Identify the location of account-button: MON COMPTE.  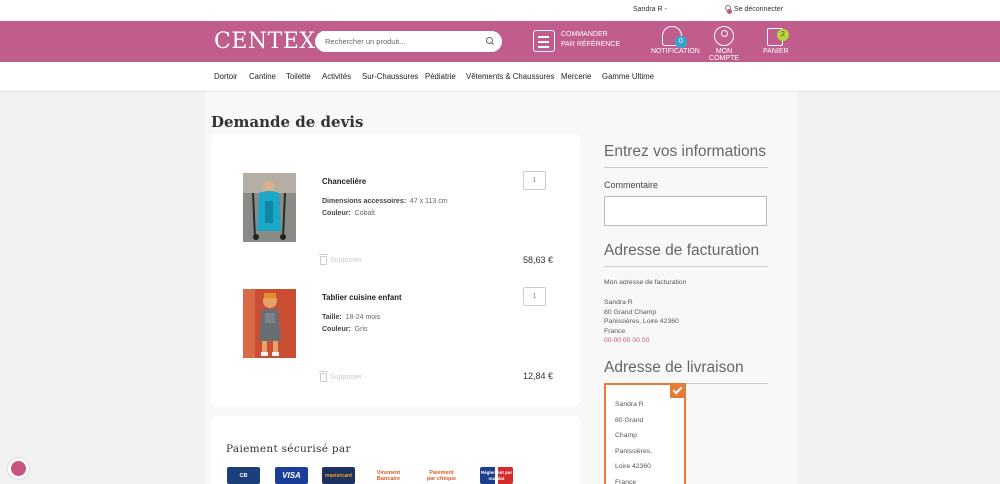
(724, 44).